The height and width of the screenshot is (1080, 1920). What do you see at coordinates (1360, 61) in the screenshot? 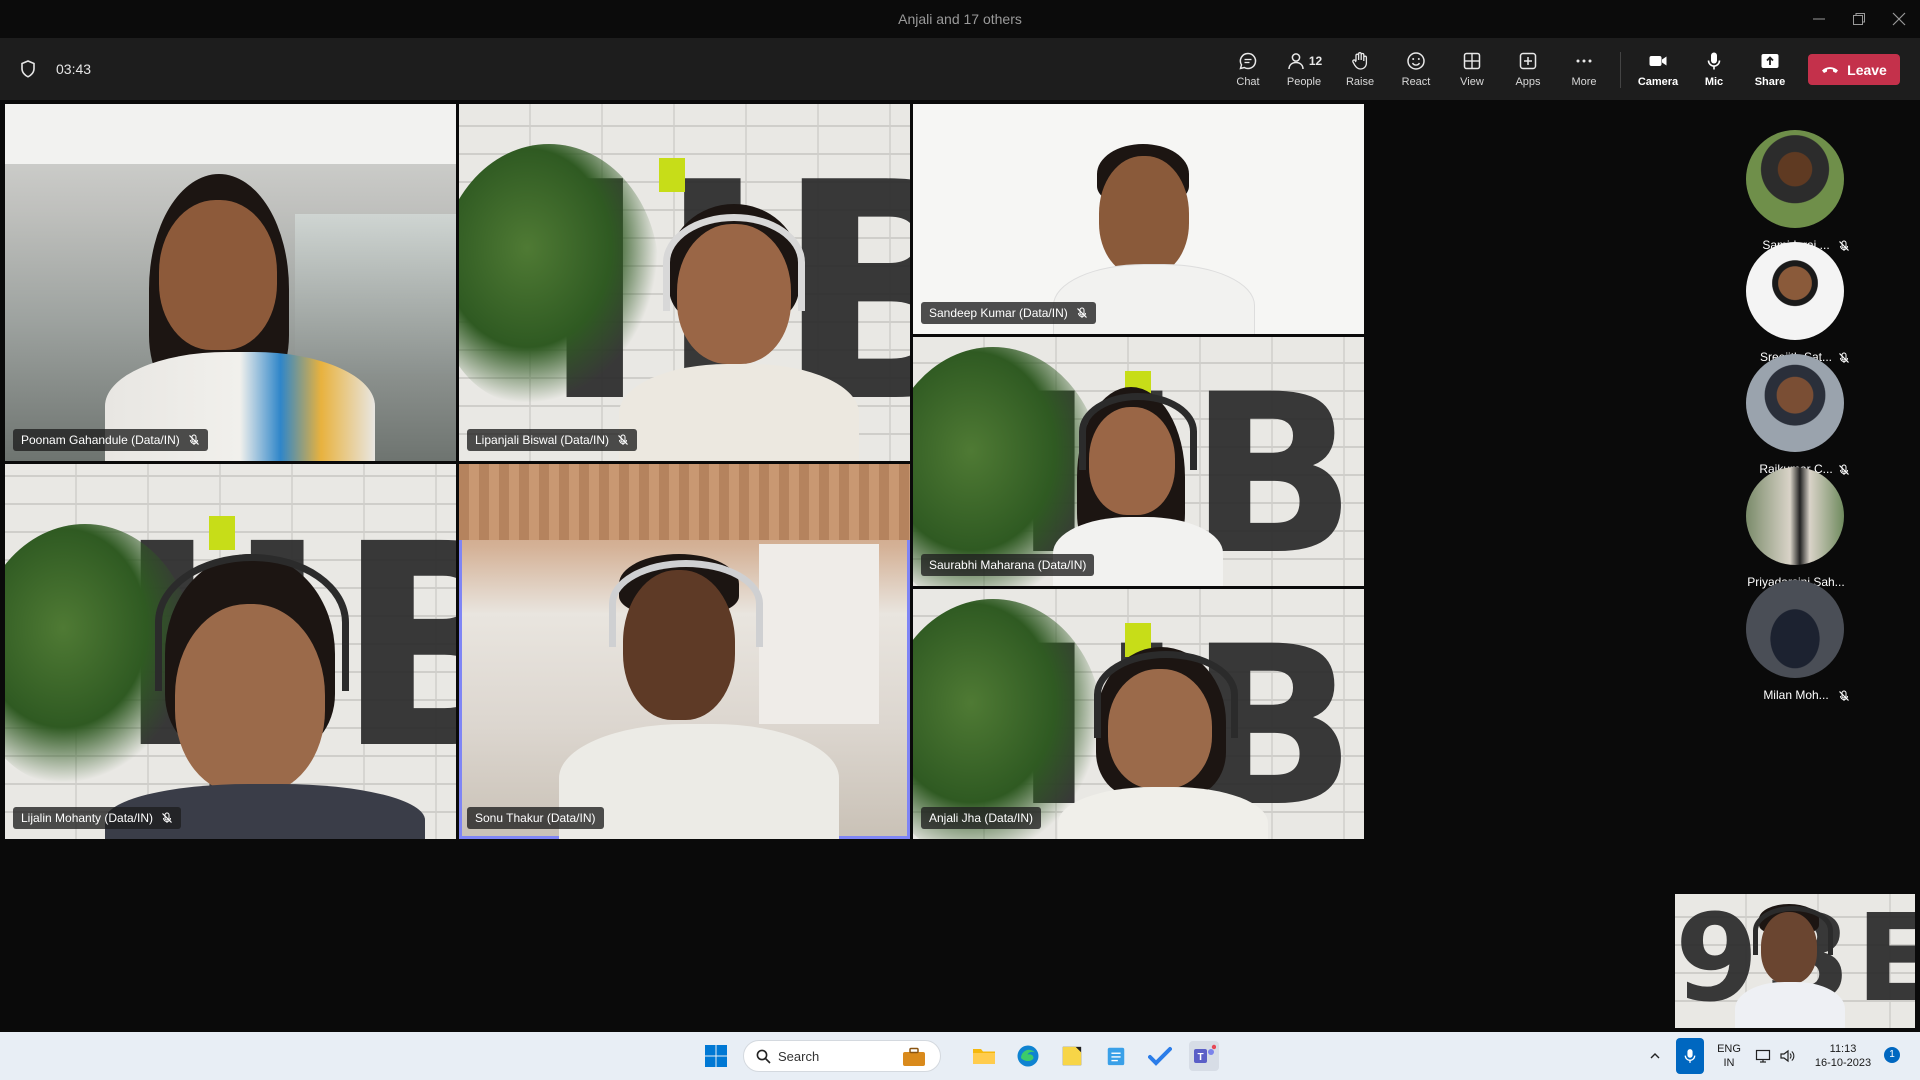
I see `raise-hand-icon` at bounding box center [1360, 61].